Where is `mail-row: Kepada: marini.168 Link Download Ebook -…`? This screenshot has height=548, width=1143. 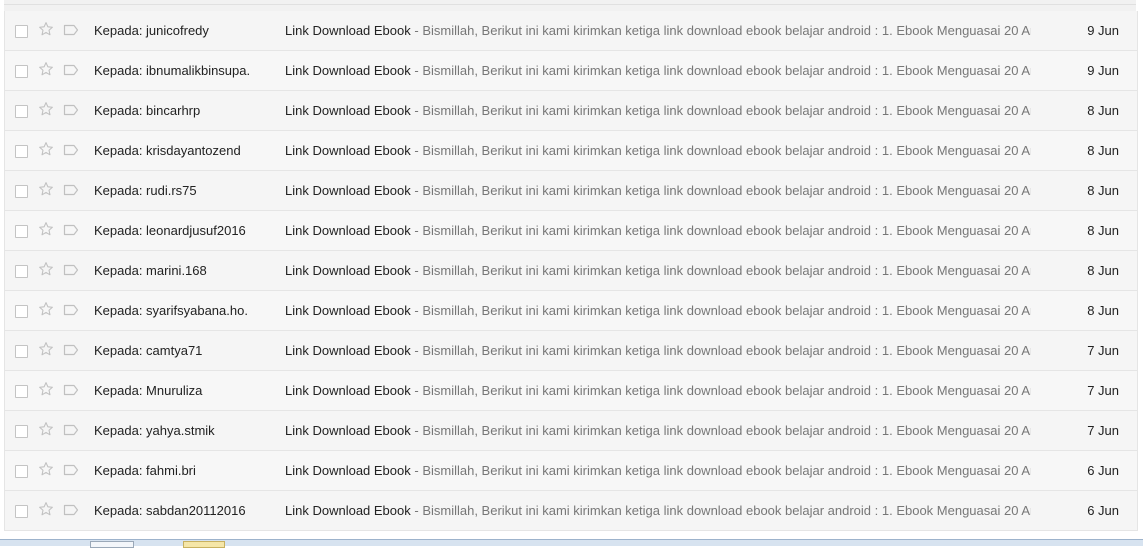
mail-row: Kepada: marini.168 Link Download Ebook -… is located at coordinates (571, 271).